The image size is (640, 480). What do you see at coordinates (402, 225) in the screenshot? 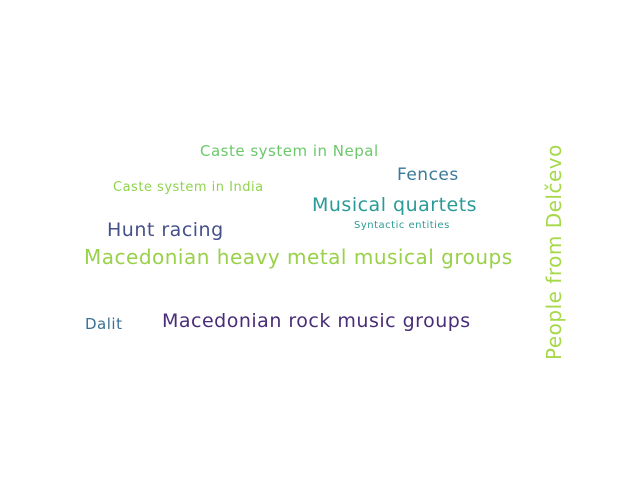
I see `word-syntactic-entities: Syntactic entities` at bounding box center [402, 225].